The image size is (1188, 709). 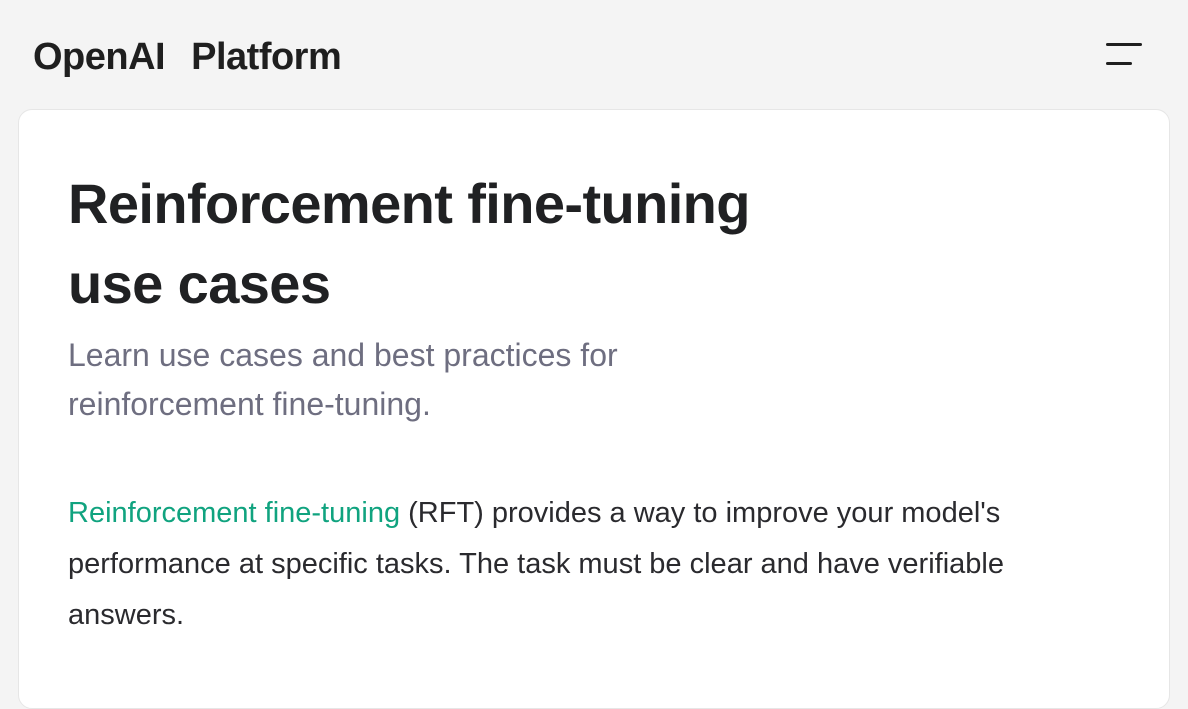 I want to click on page-title: Reinforcement fine-tuning use cases, so click(x=409, y=243).